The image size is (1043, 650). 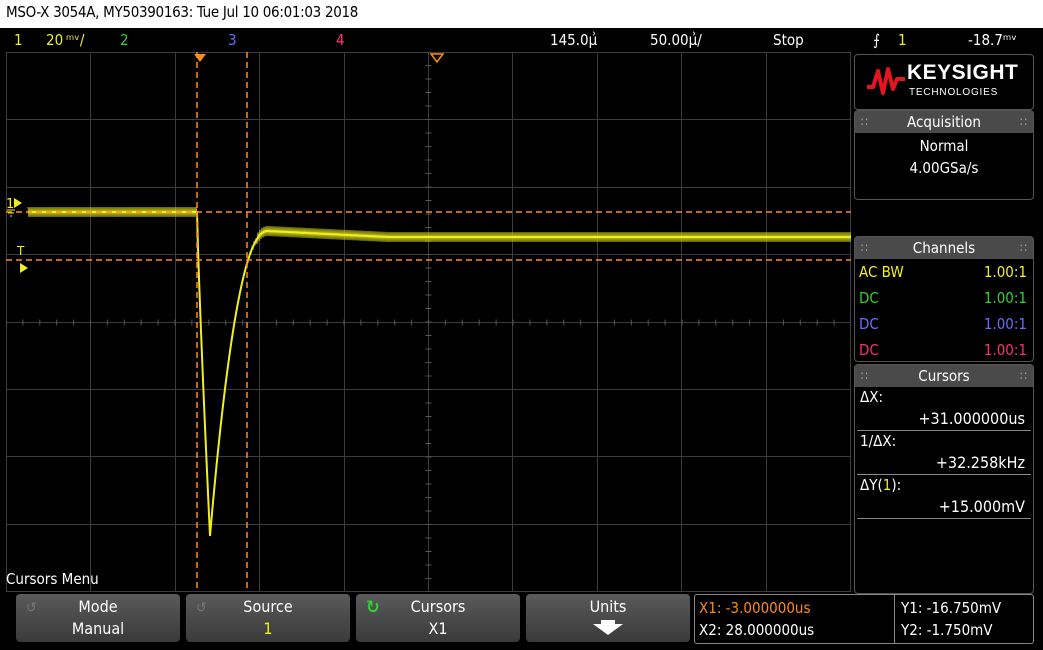 I want to click on cursors-title: Cursors, so click(x=944, y=376).